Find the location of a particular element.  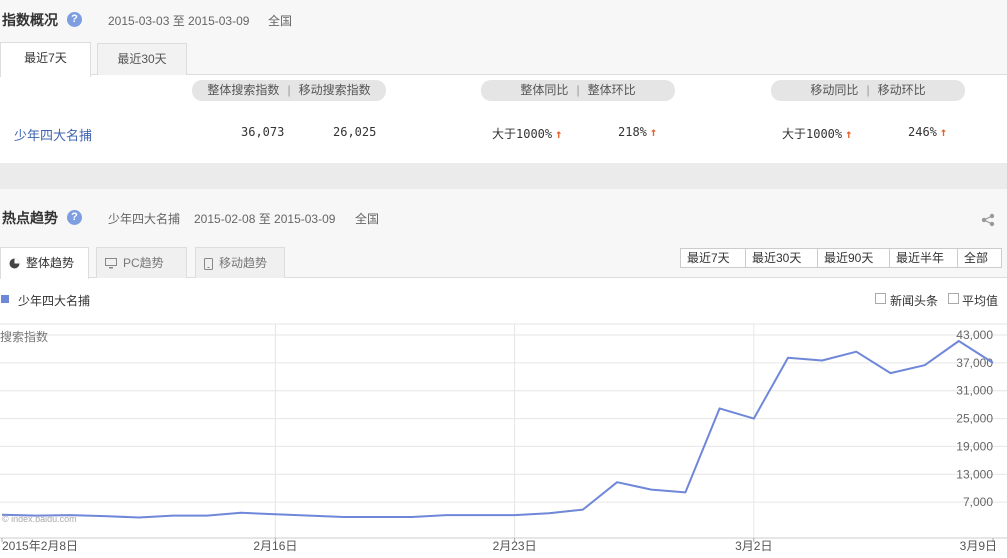

share-icon is located at coordinates (988, 220).